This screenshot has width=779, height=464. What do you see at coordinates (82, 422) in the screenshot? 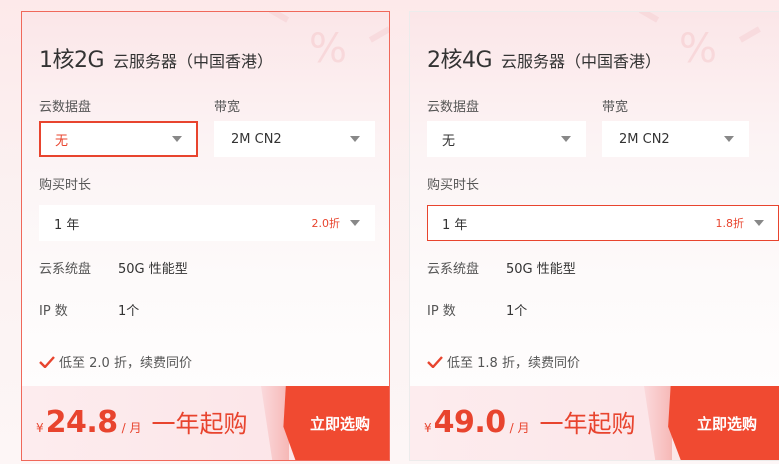
I see `price-amount: 24.8` at bounding box center [82, 422].